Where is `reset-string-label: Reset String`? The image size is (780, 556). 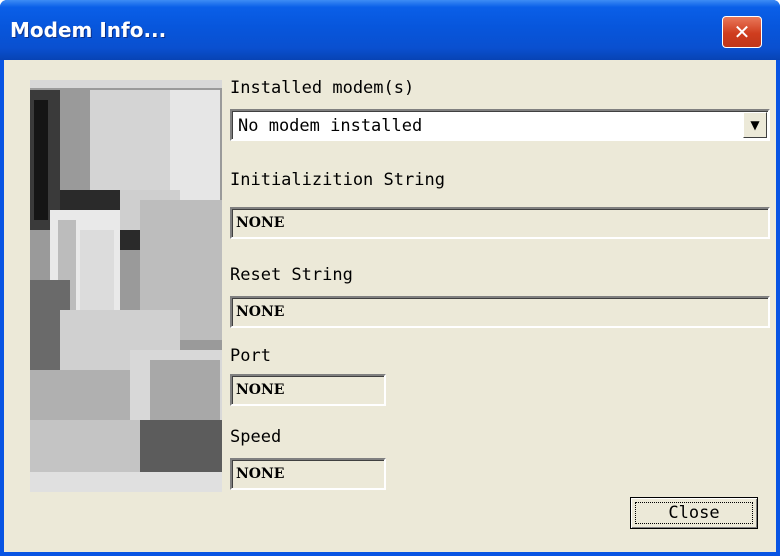
reset-string-label: Reset String is located at coordinates (291, 275).